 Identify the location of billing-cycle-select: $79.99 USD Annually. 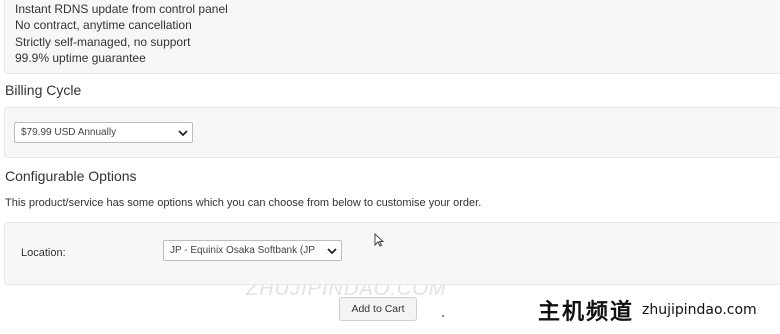
(103, 132).